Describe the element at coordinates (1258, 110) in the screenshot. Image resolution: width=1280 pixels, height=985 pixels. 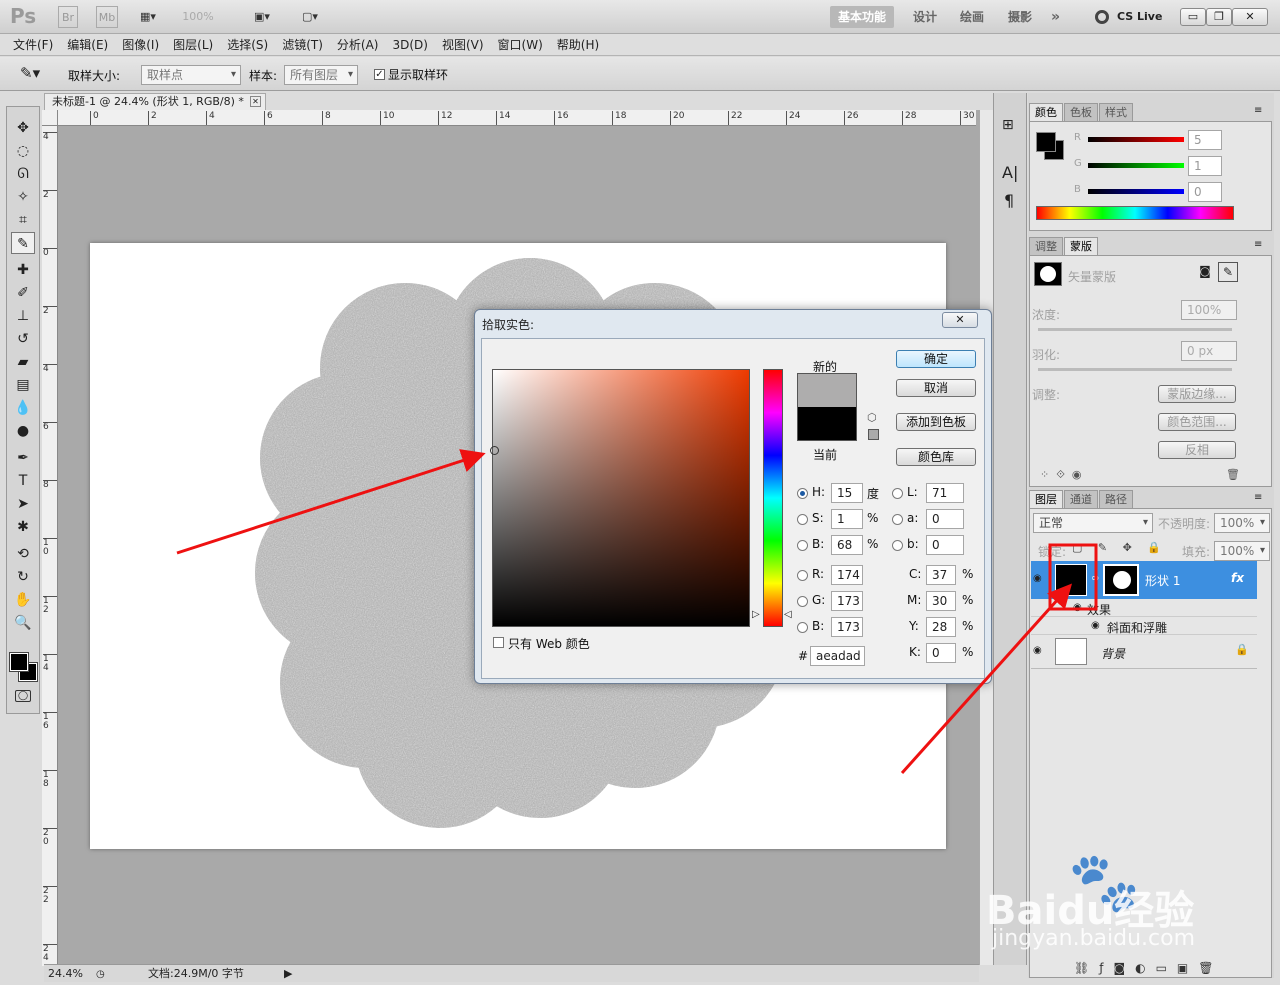
I see `color-panel-menu-icon: ≡` at that location.